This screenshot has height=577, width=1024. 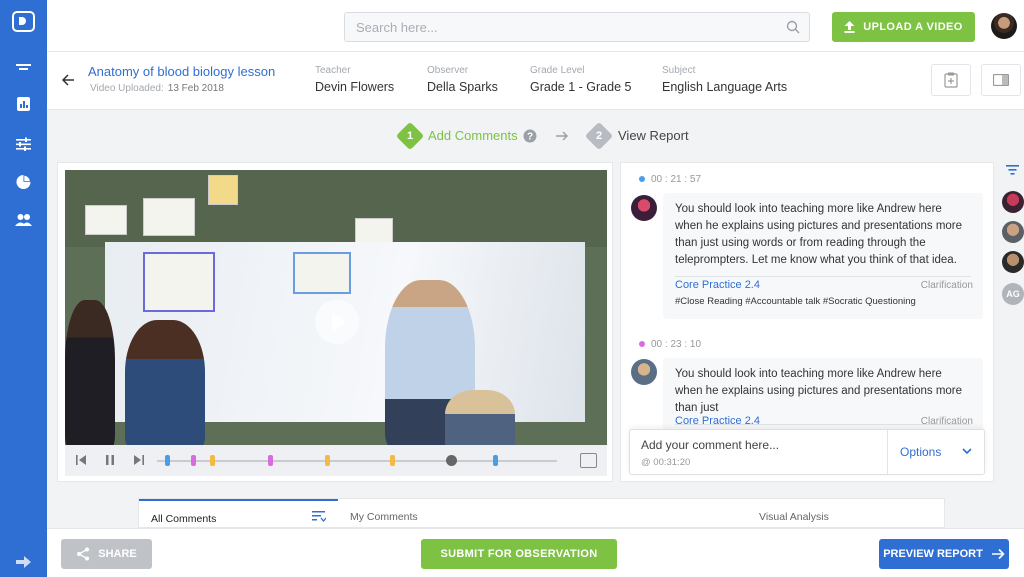 I want to click on layout-toggle-button, so click(x=1001, y=80).